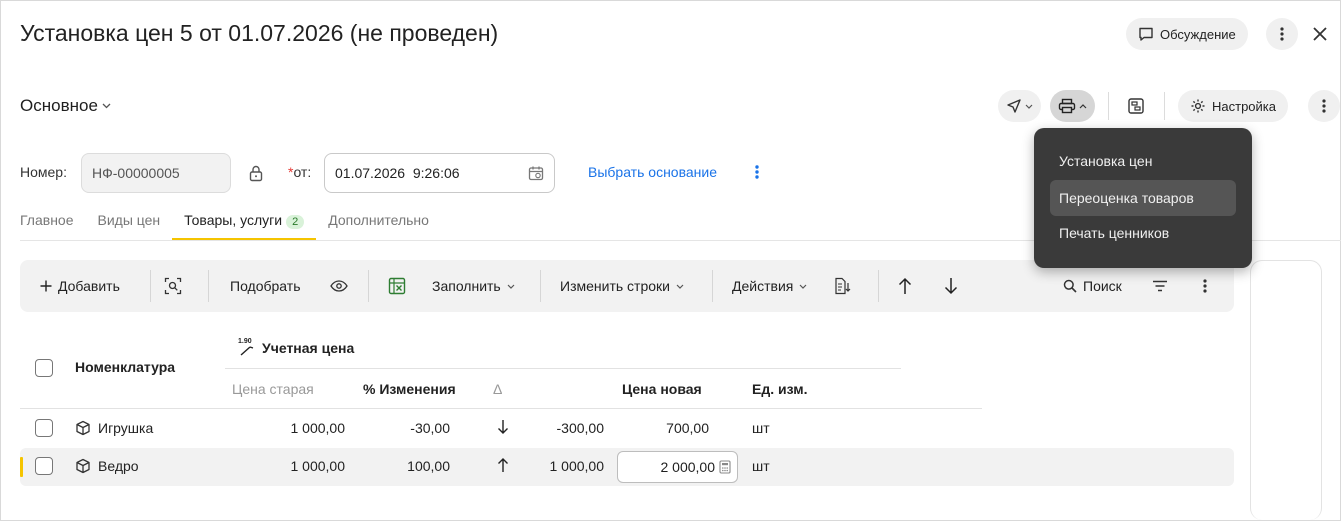 The height and width of the screenshot is (521, 1341). What do you see at coordinates (498, 389) in the screenshot?
I see `column-header-delta: Δ` at bounding box center [498, 389].